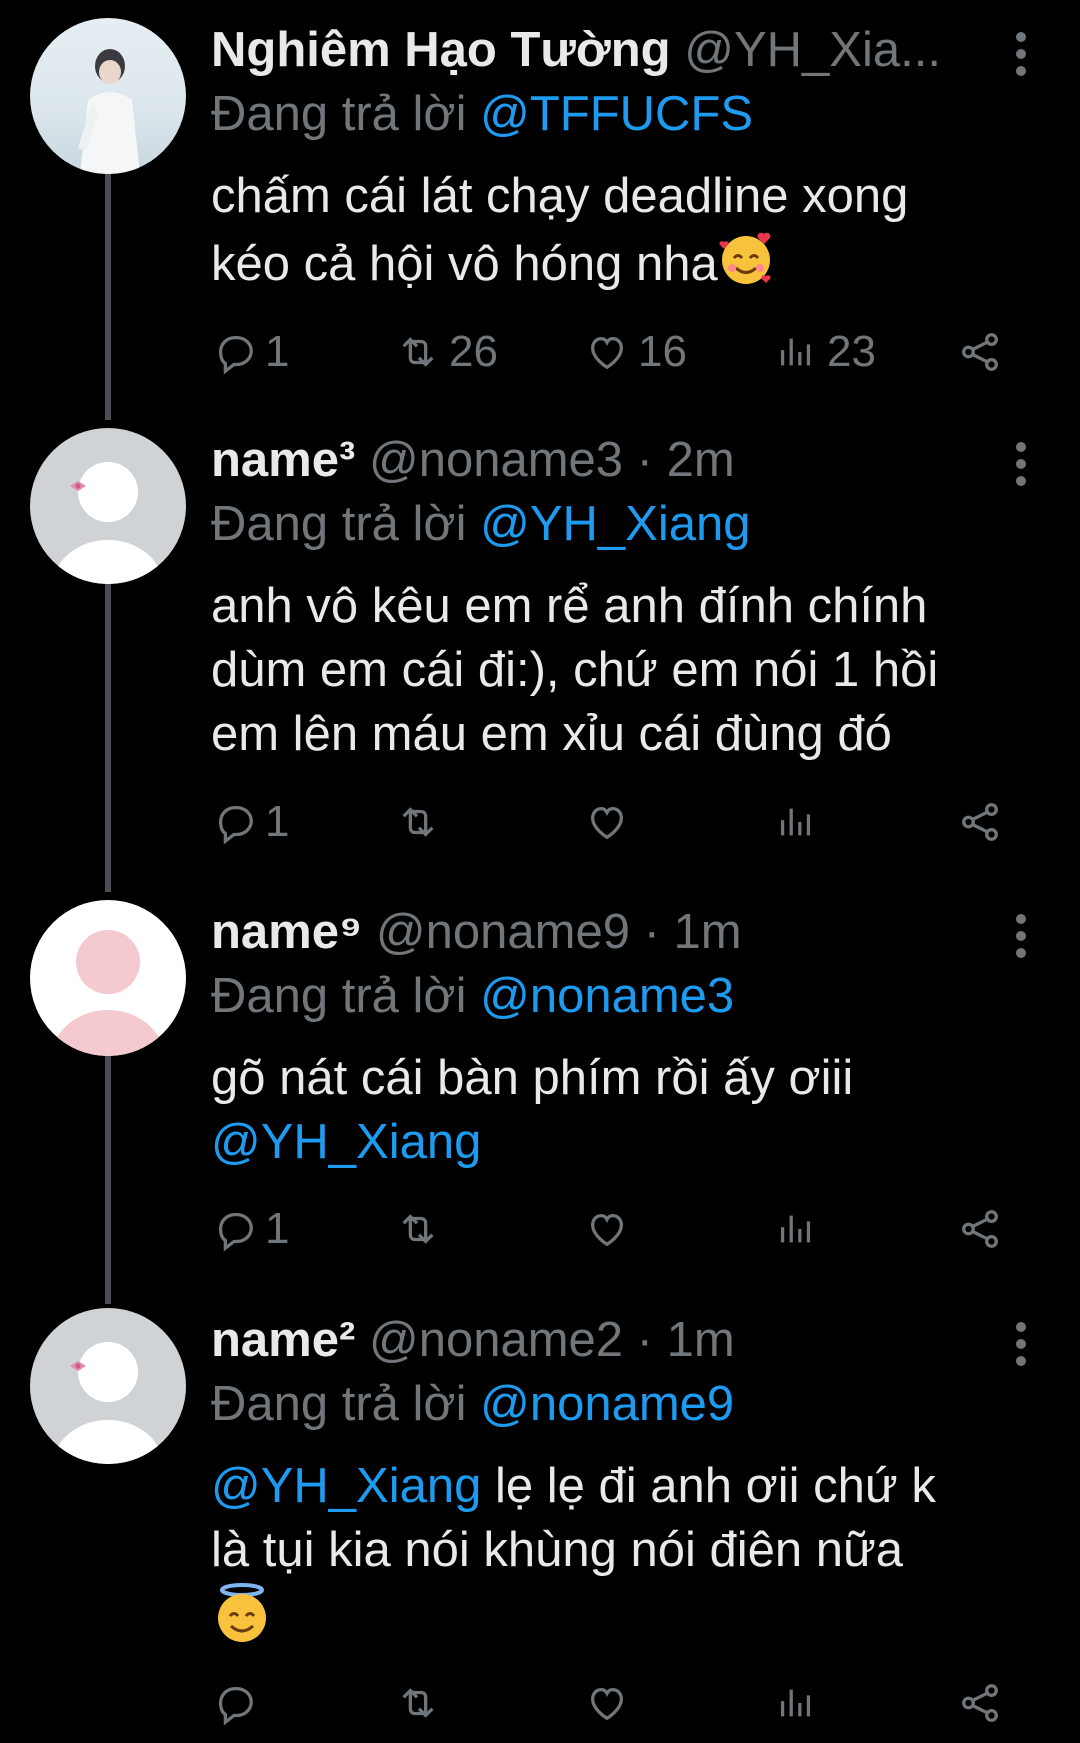 This screenshot has width=1080, height=1743. Describe the element at coordinates (552, 1340) in the screenshot. I see `handle: @noname2 · 1m` at that location.